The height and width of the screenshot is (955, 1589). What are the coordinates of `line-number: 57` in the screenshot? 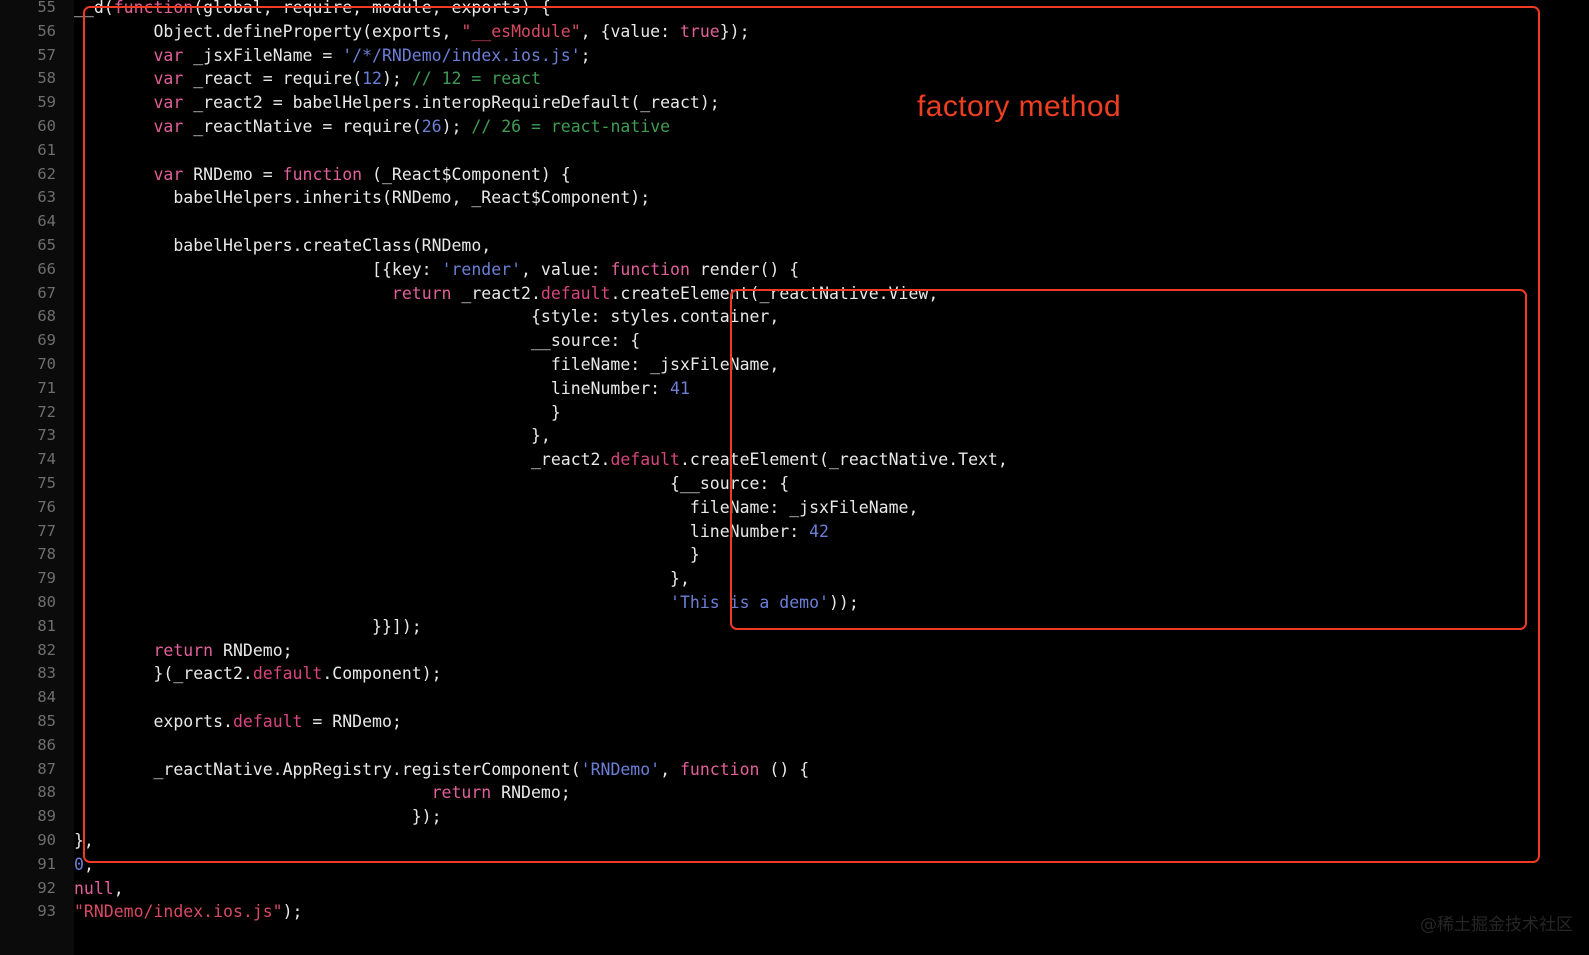 It's located at (46, 54).